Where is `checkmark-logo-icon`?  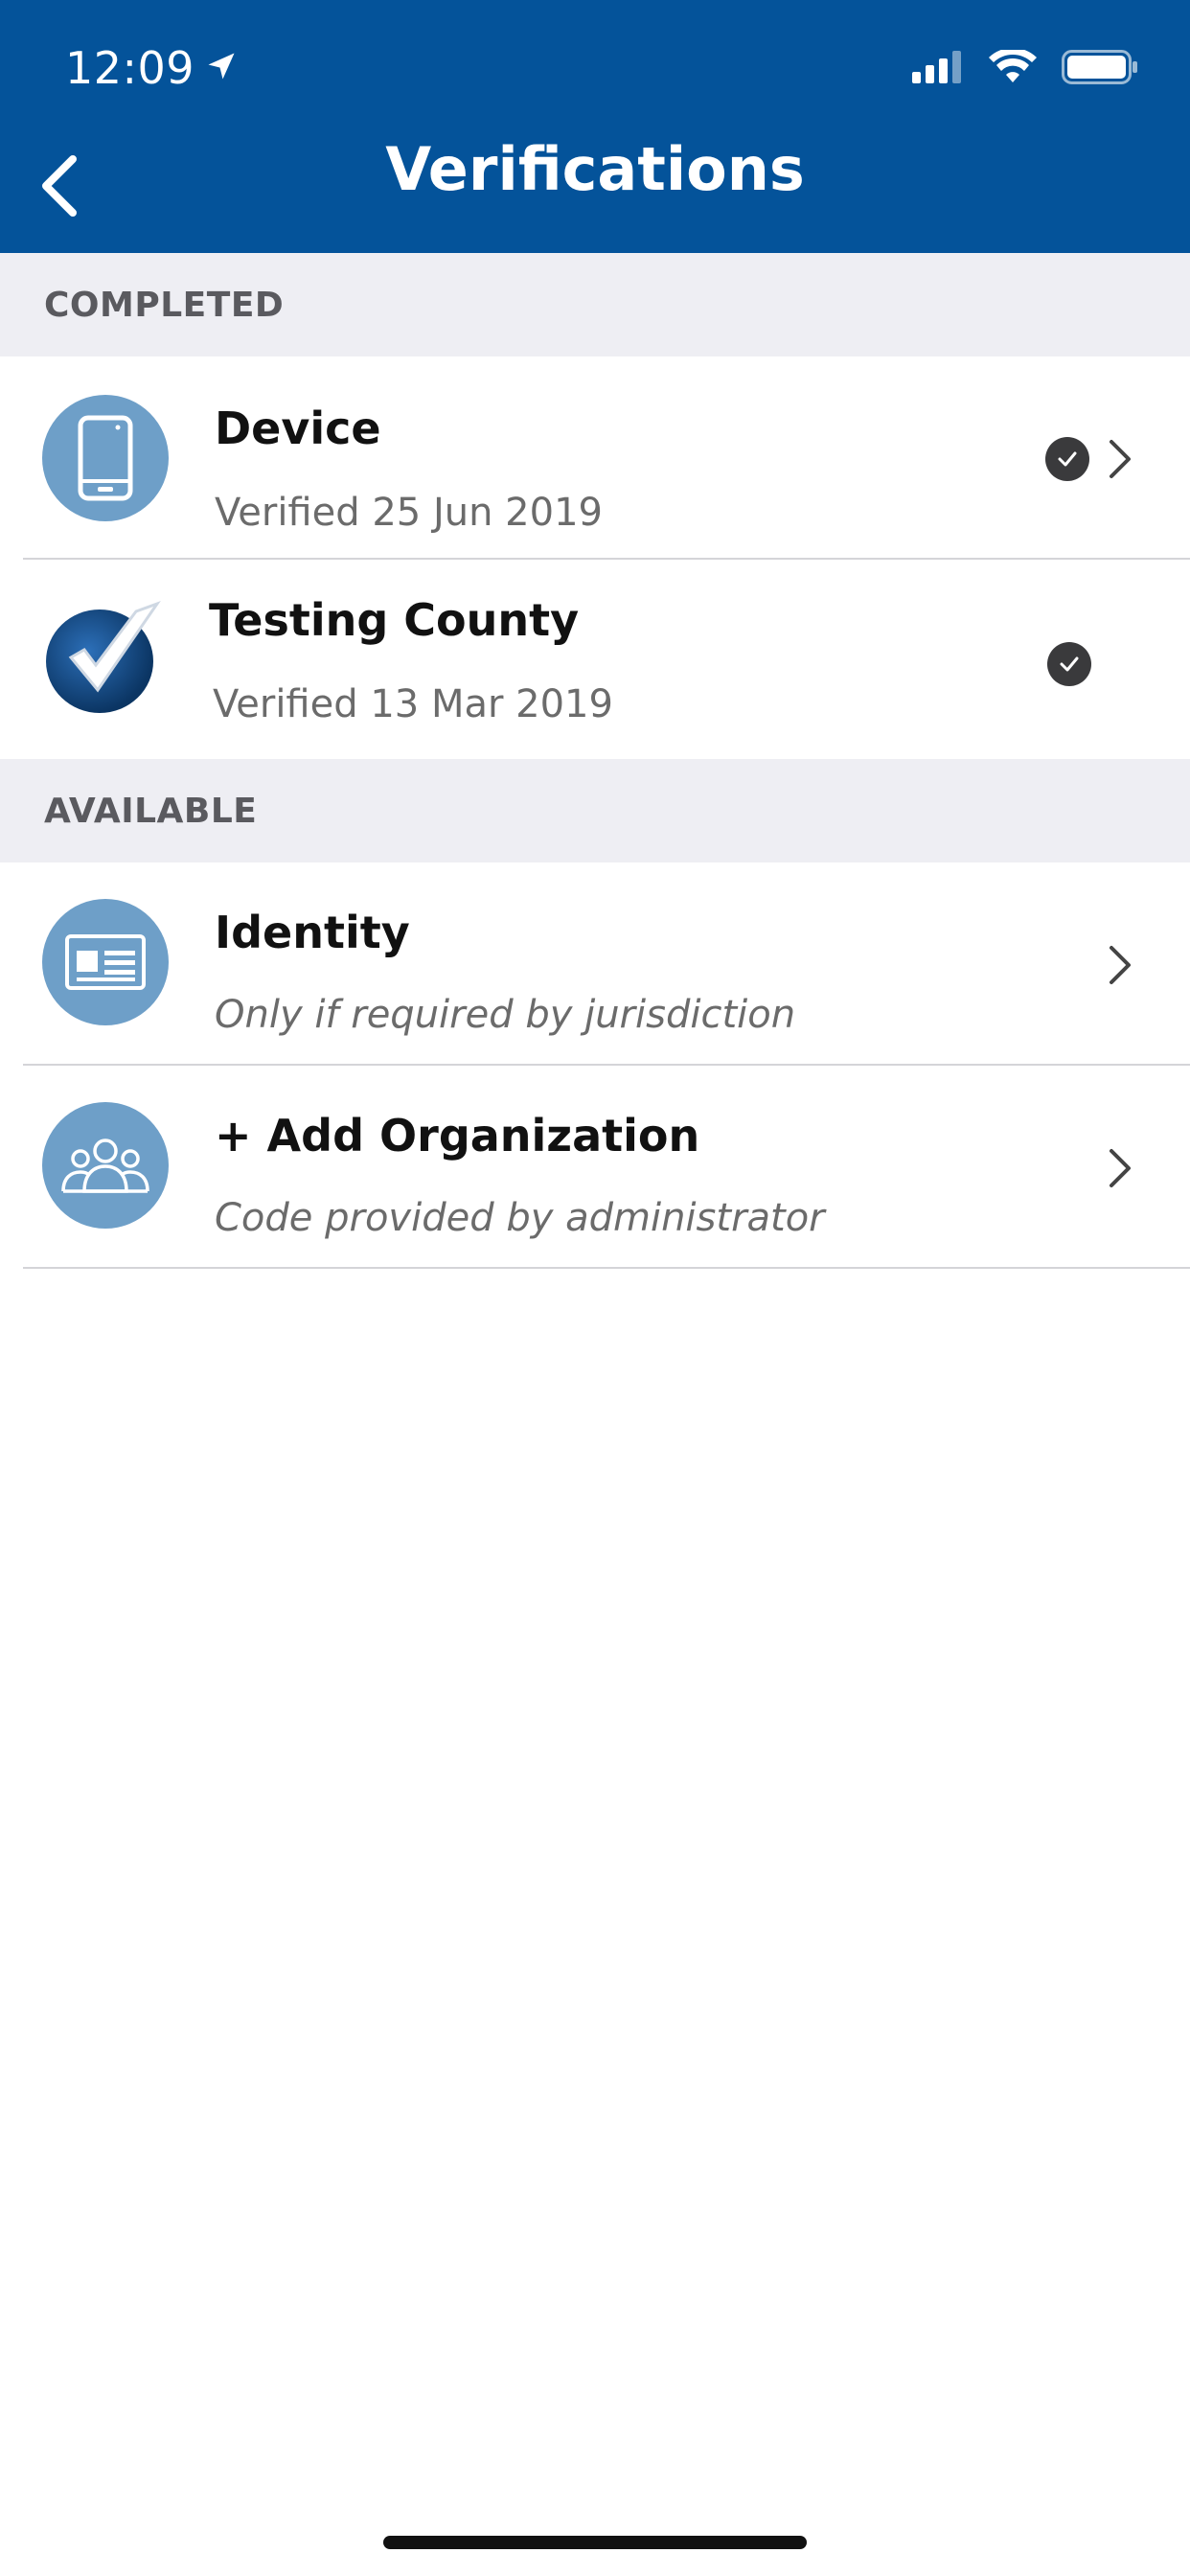
checkmark-logo-icon is located at coordinates (107, 655).